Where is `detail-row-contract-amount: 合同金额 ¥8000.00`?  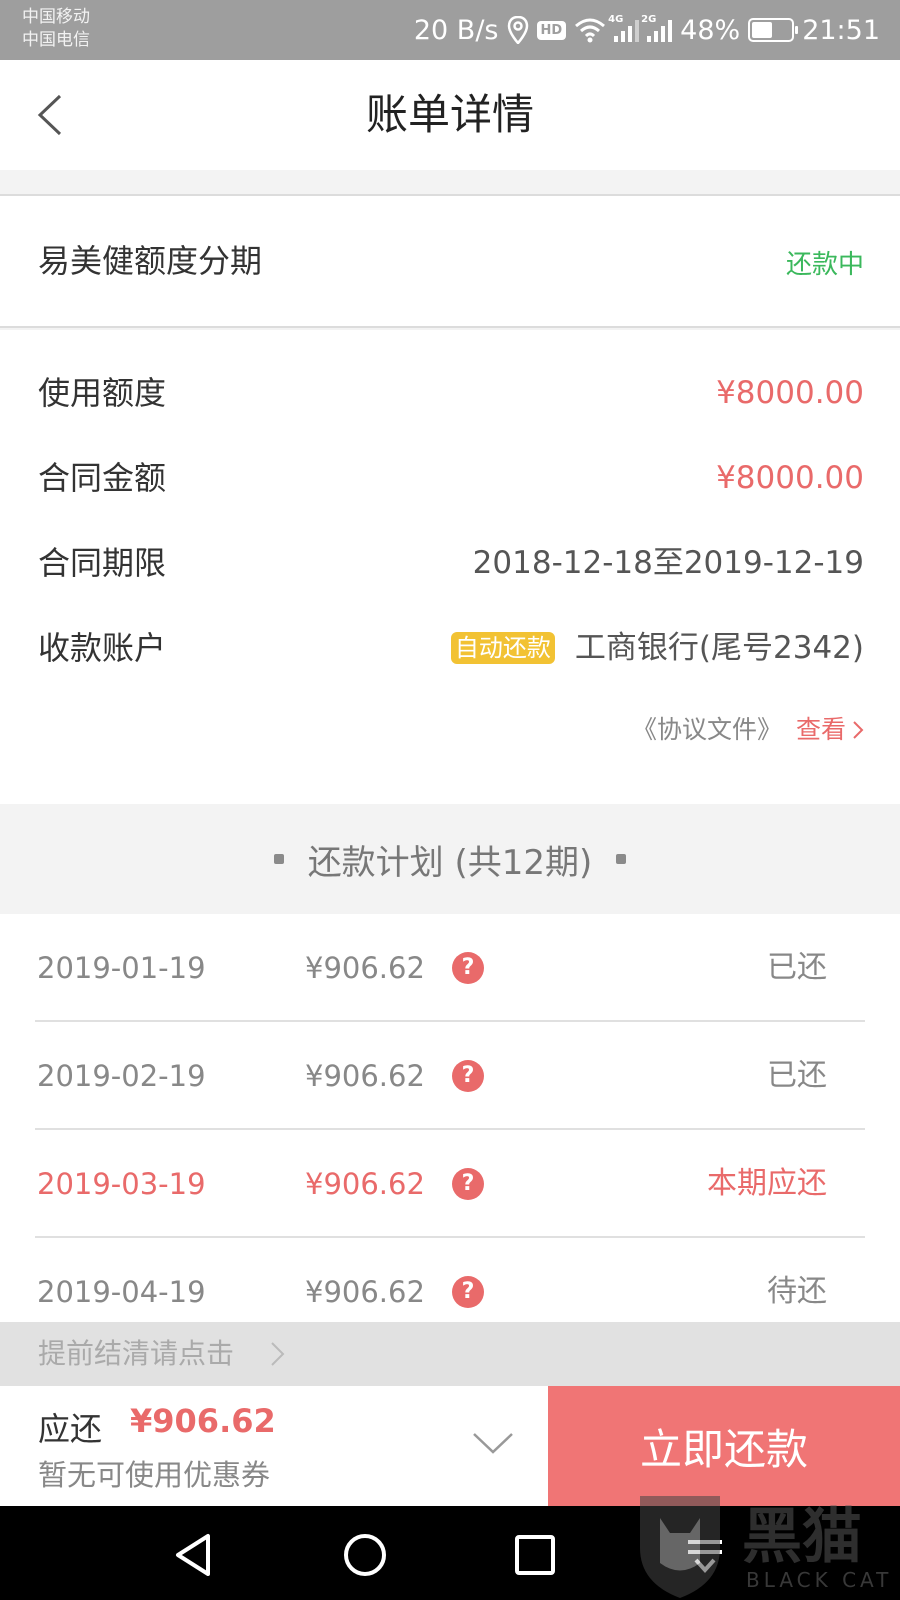 detail-row-contract-amount: 合同金额 ¥8000.00 is located at coordinates (450, 478).